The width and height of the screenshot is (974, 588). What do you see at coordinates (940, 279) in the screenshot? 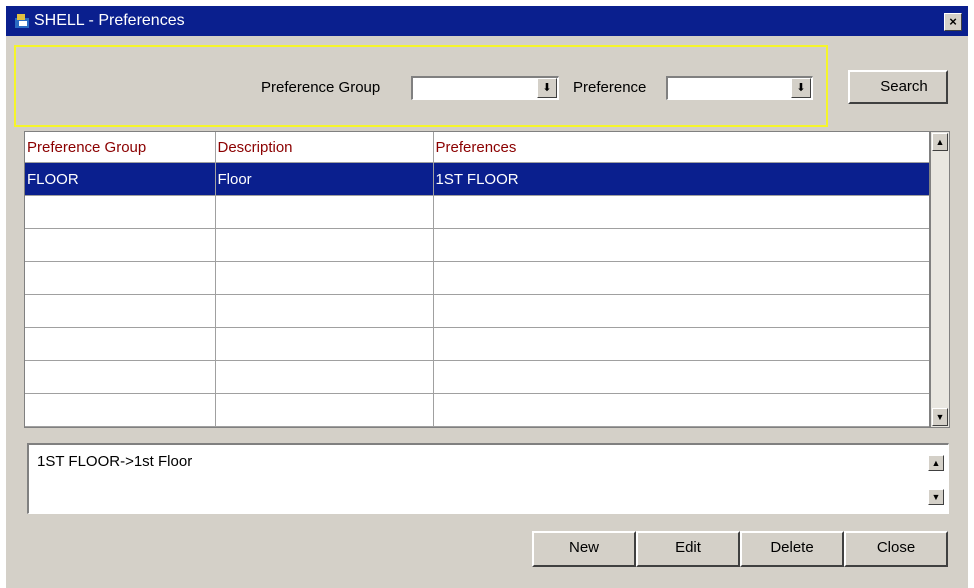
I see `grid-scrollbar: ▲ ▼` at bounding box center [940, 279].